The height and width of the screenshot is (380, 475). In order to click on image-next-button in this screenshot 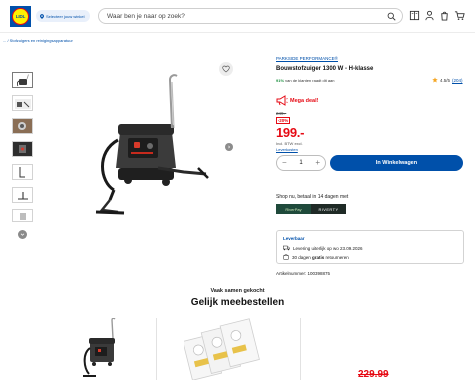, I will do `click(229, 147)`.